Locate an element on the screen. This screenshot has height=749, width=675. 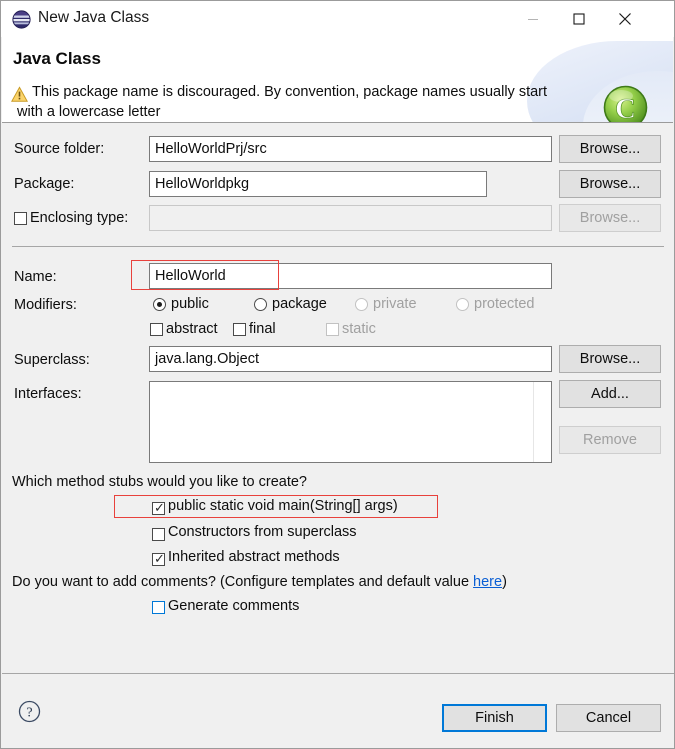
name-input: HelloWorld is located at coordinates (350, 276).